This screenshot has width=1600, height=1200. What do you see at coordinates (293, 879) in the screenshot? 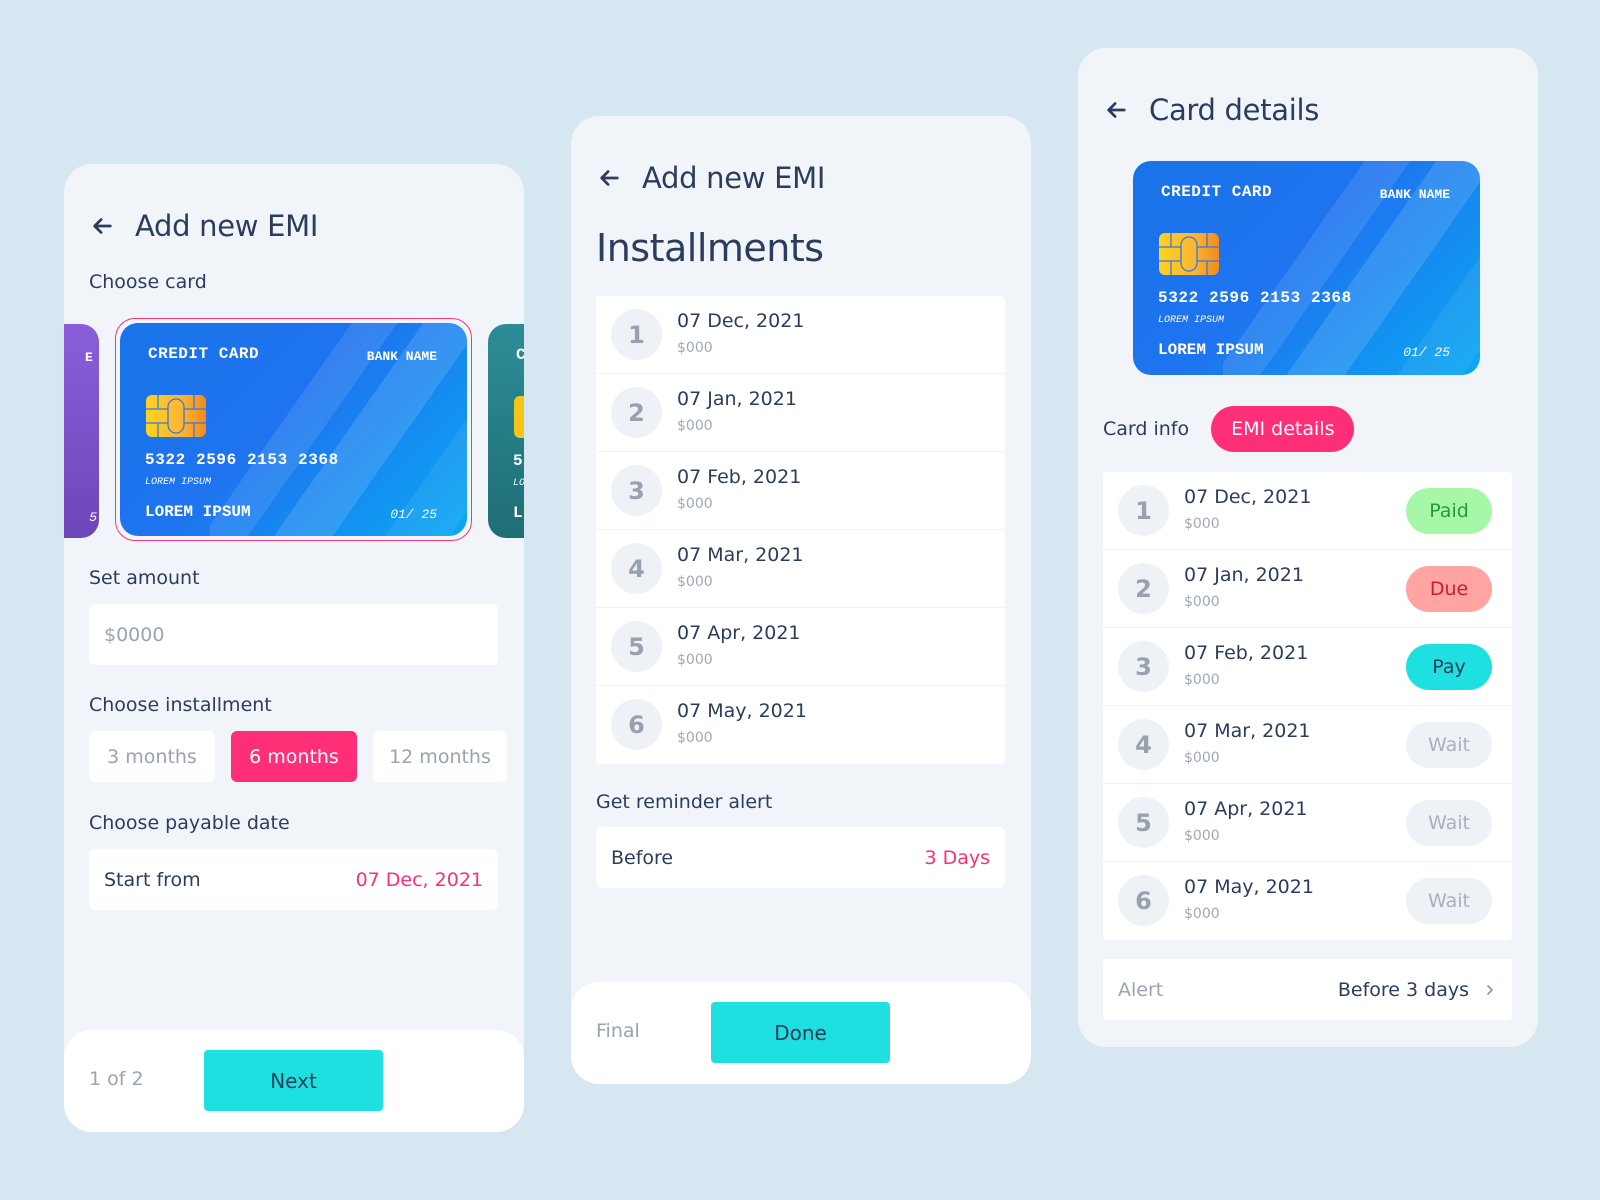
I see `start-date-field: Start from 07 Dec, 2021` at bounding box center [293, 879].